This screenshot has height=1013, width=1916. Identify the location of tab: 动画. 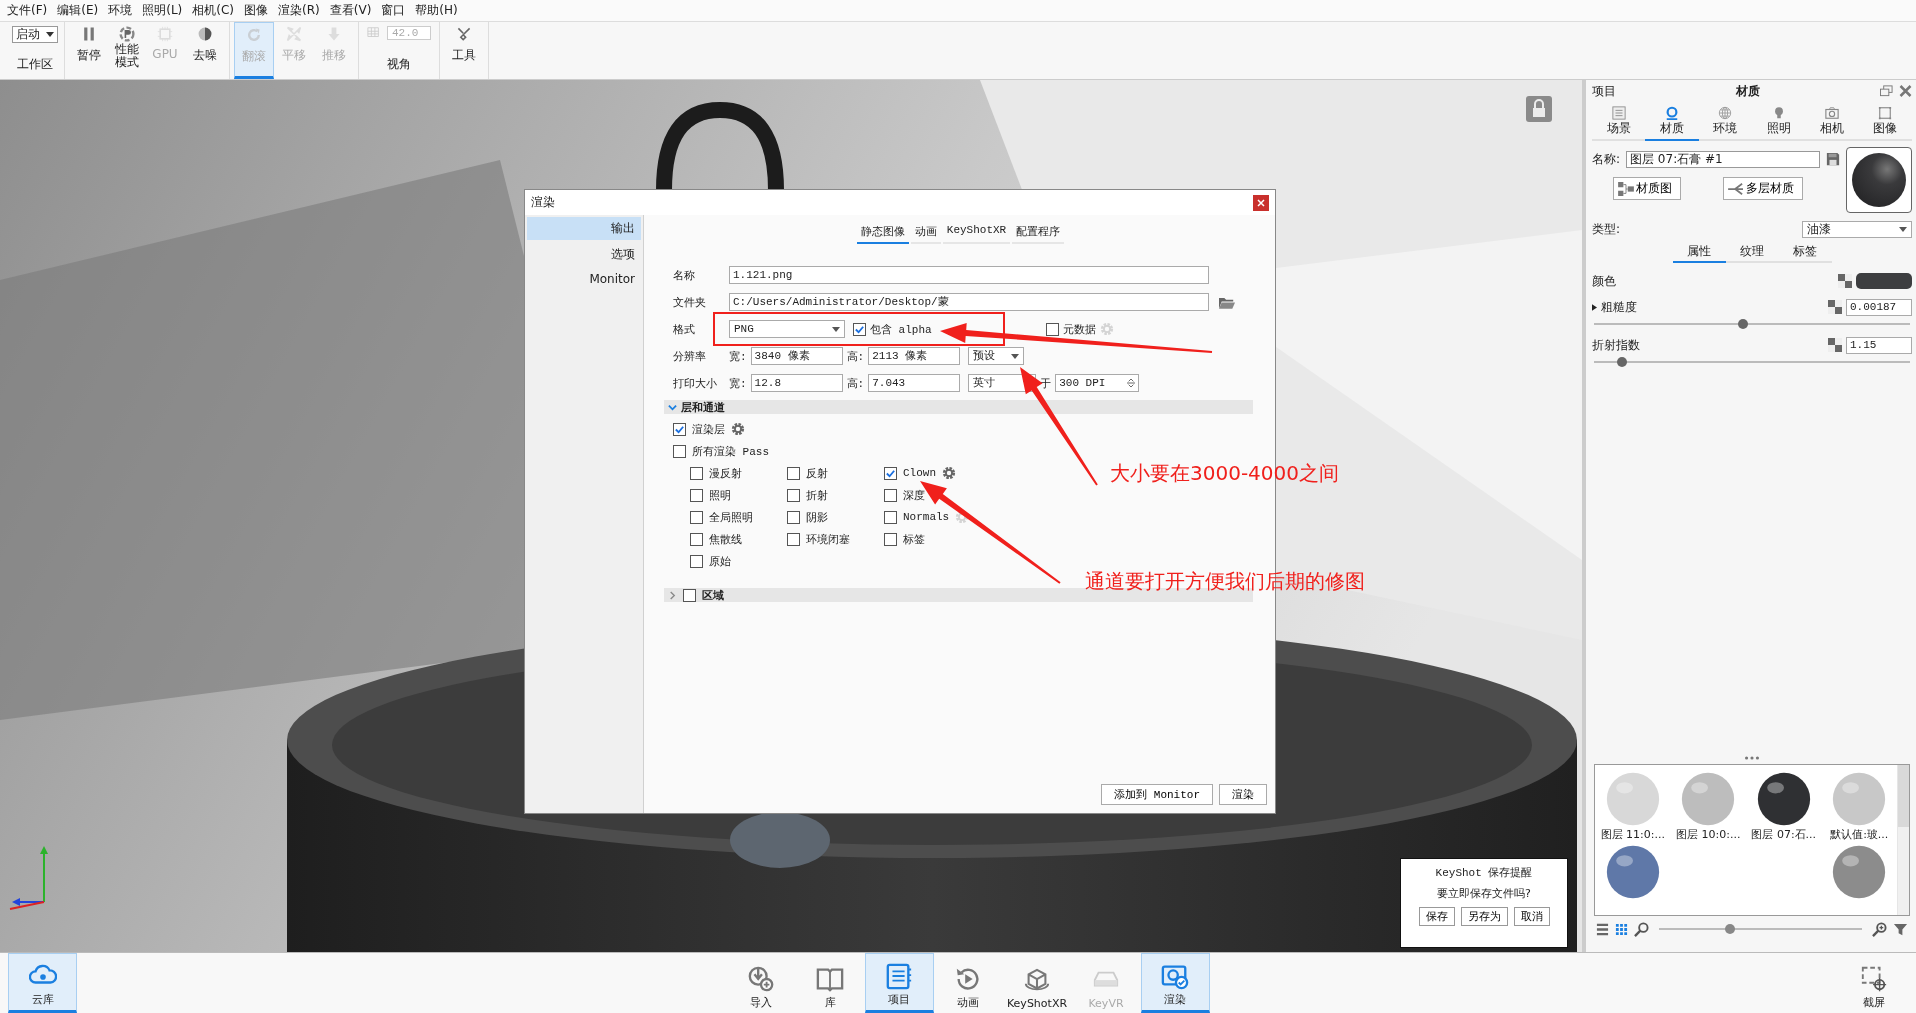
(925, 232).